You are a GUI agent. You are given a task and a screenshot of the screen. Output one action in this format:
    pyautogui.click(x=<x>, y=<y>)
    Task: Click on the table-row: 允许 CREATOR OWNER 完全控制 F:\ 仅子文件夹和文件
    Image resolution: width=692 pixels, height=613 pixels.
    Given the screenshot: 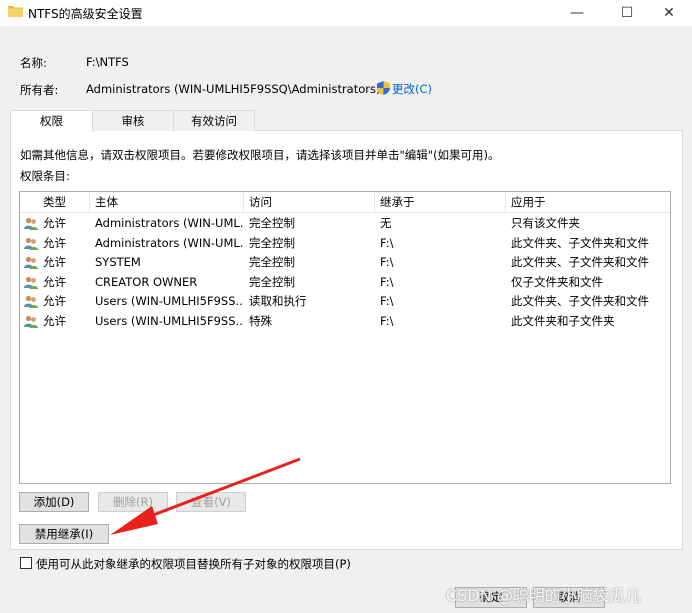 What is the action you would take?
    pyautogui.click(x=345, y=282)
    